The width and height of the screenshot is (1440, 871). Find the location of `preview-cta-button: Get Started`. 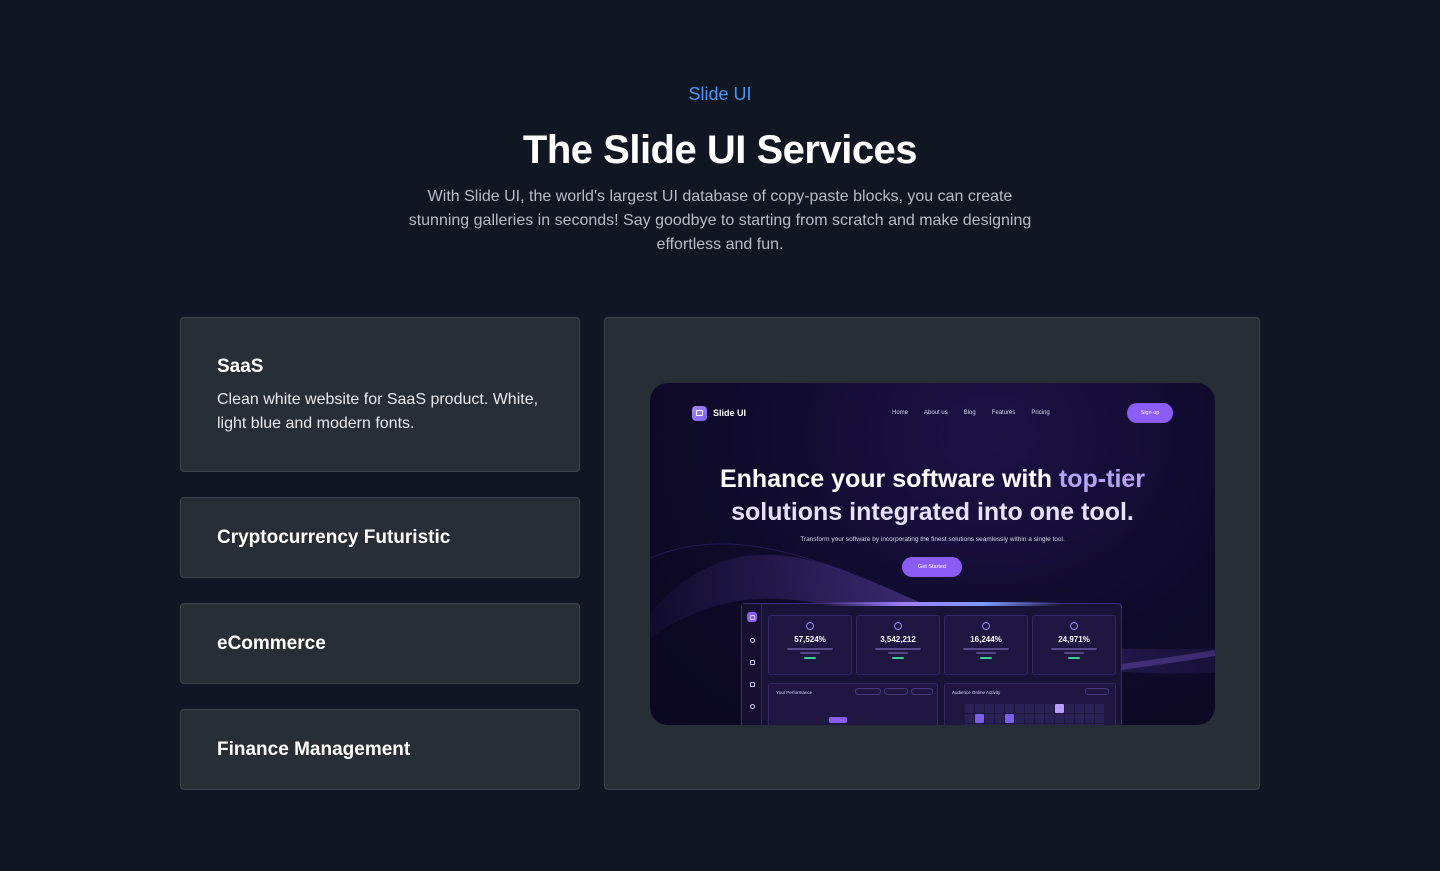

preview-cta-button: Get Started is located at coordinates (932, 567).